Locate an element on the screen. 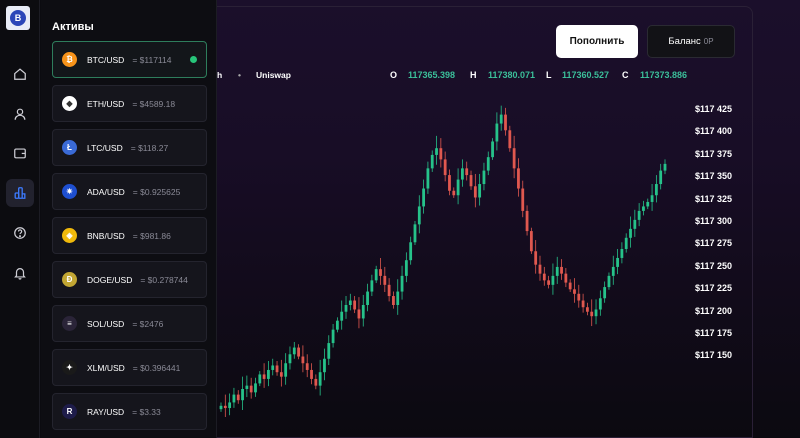  asset-pair: XLM/USD is located at coordinates (106, 367).